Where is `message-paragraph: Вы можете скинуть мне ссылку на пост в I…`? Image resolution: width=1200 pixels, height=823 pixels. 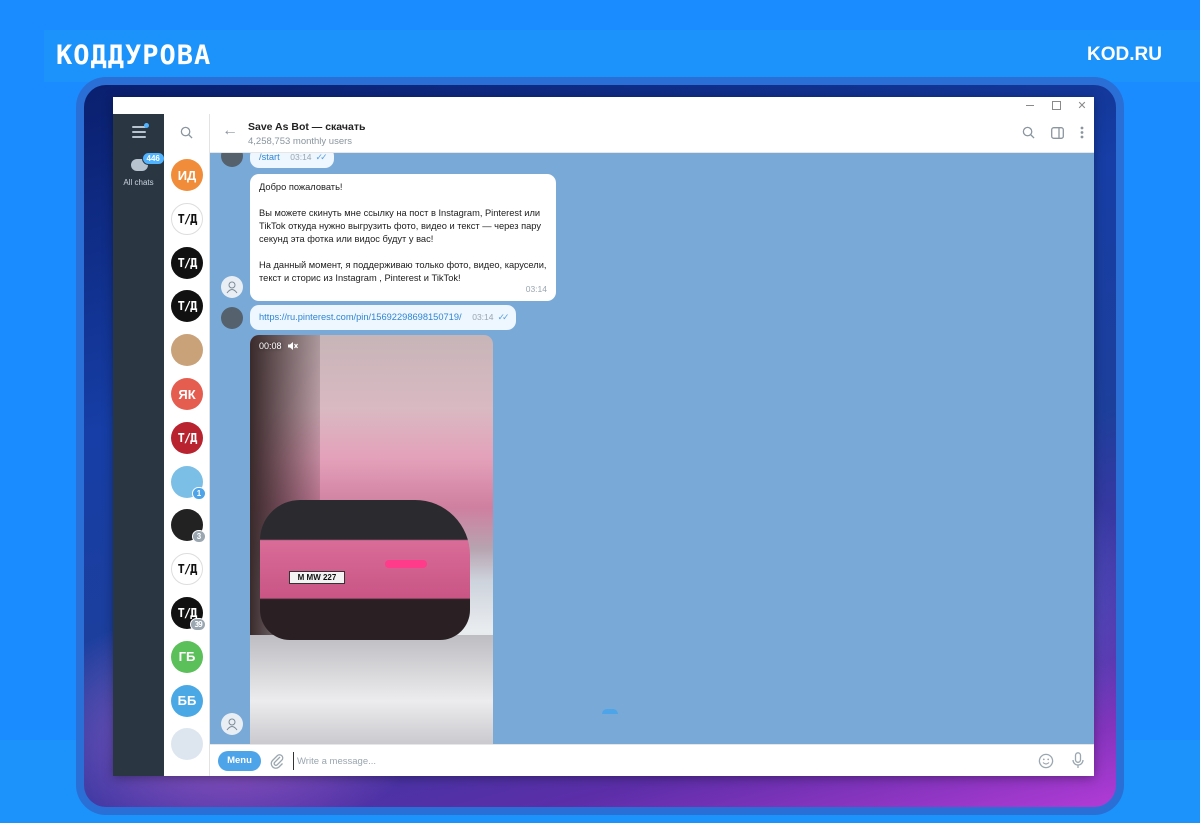
message-paragraph: Вы можете скинуть мне ссылку на пост в I… is located at coordinates (400, 226).